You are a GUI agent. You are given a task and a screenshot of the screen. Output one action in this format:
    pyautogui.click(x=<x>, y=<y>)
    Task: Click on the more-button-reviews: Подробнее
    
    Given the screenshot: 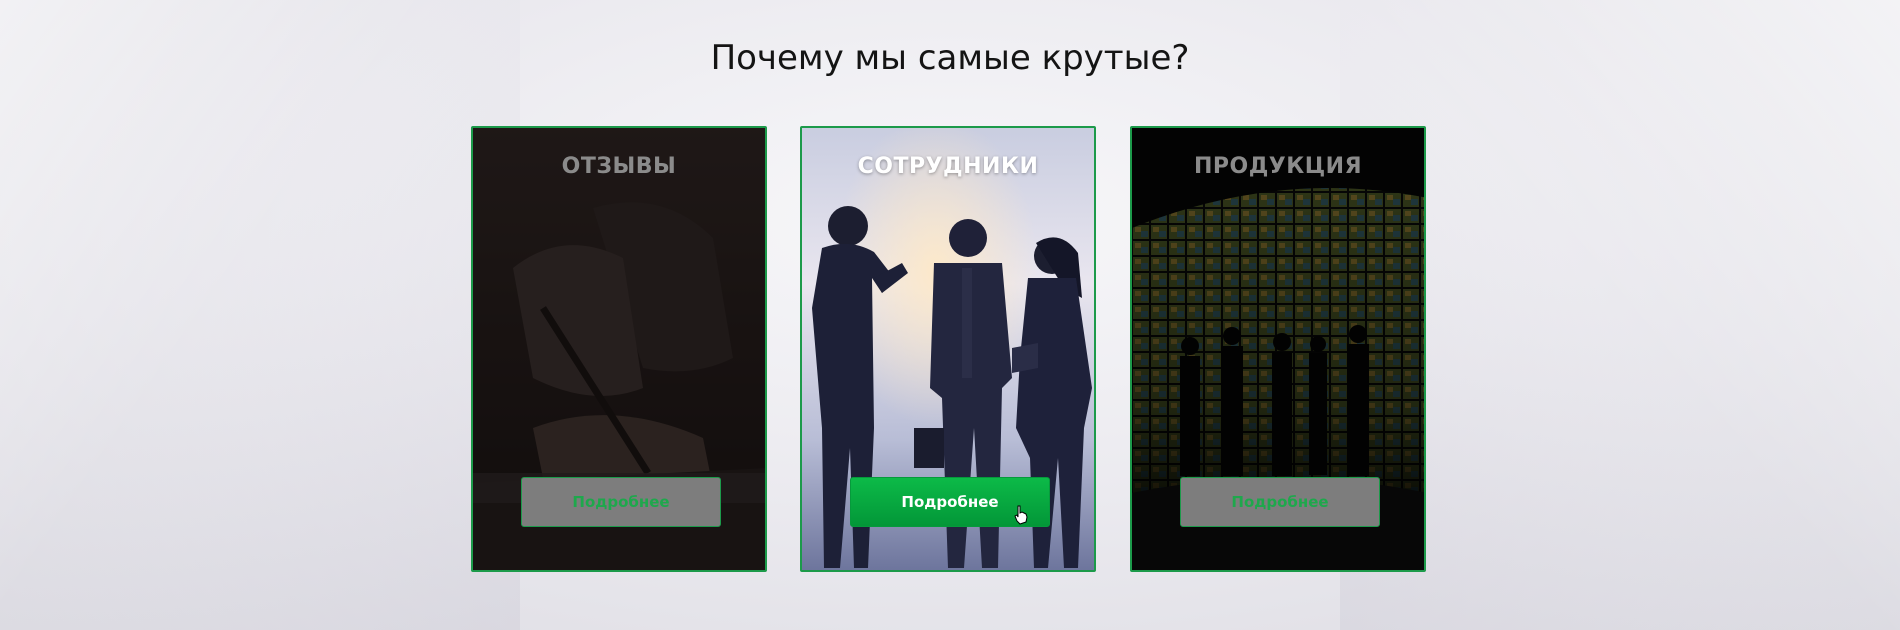 What is the action you would take?
    pyautogui.click(x=621, y=502)
    